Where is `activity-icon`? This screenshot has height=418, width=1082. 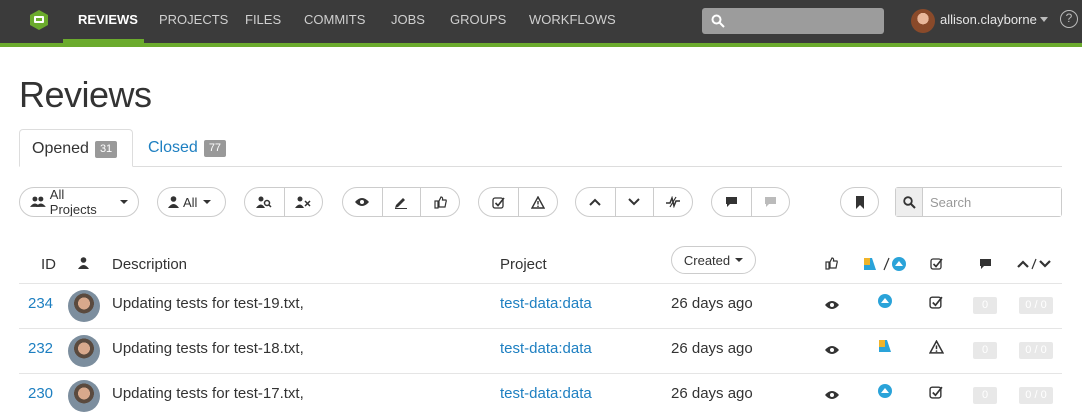 activity-icon is located at coordinates (673, 202).